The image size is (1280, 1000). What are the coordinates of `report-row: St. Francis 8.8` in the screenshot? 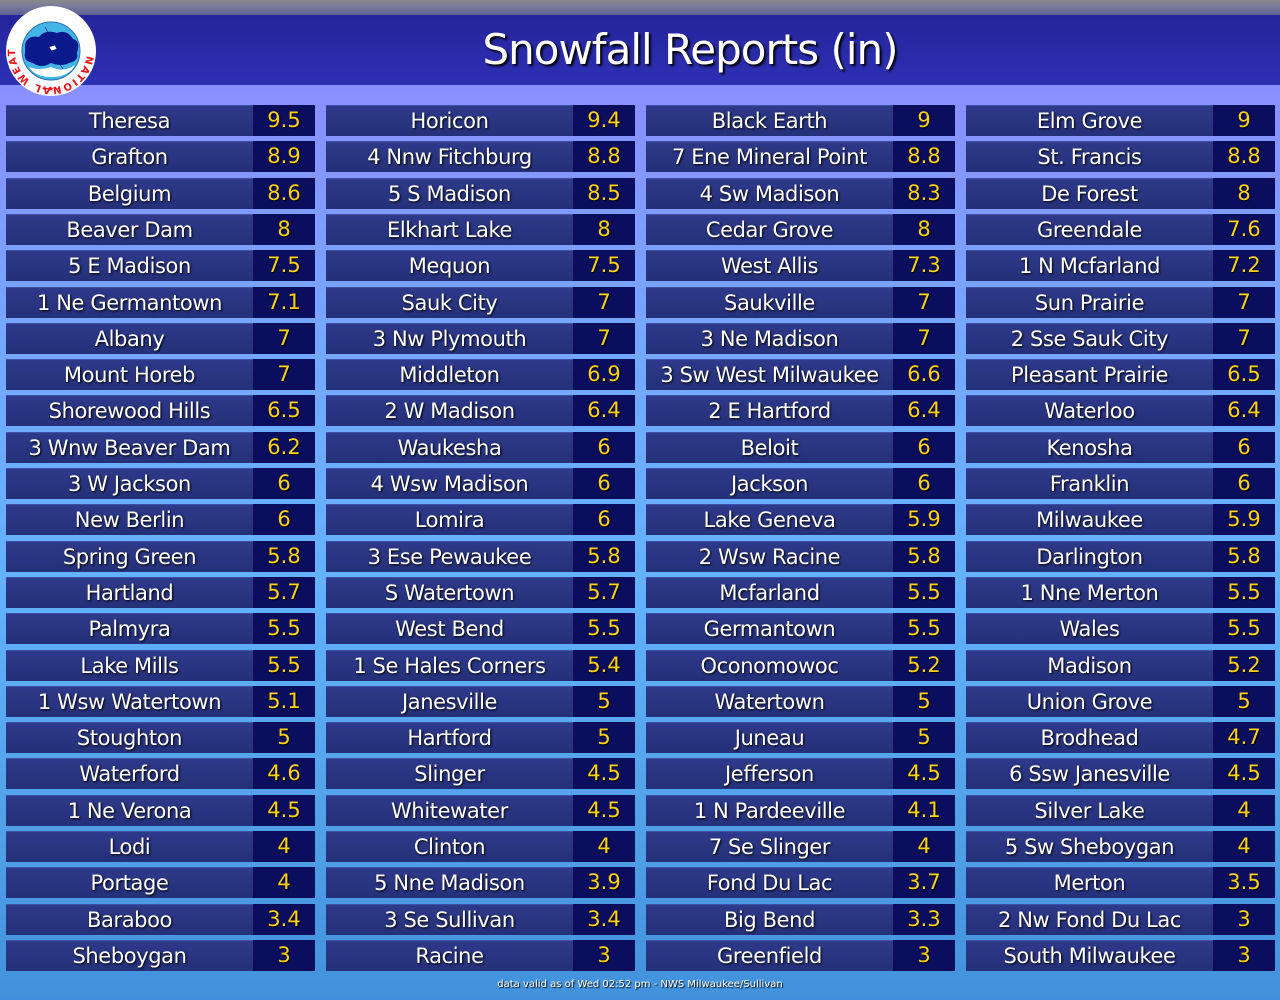 It's located at (1120, 156).